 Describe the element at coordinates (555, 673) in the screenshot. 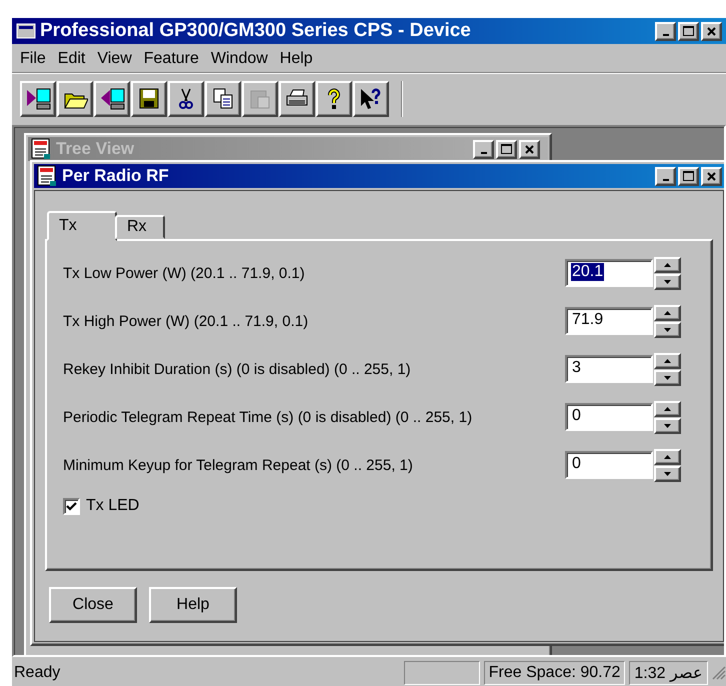

I see `free-space-text: Free Space: 90.72` at that location.